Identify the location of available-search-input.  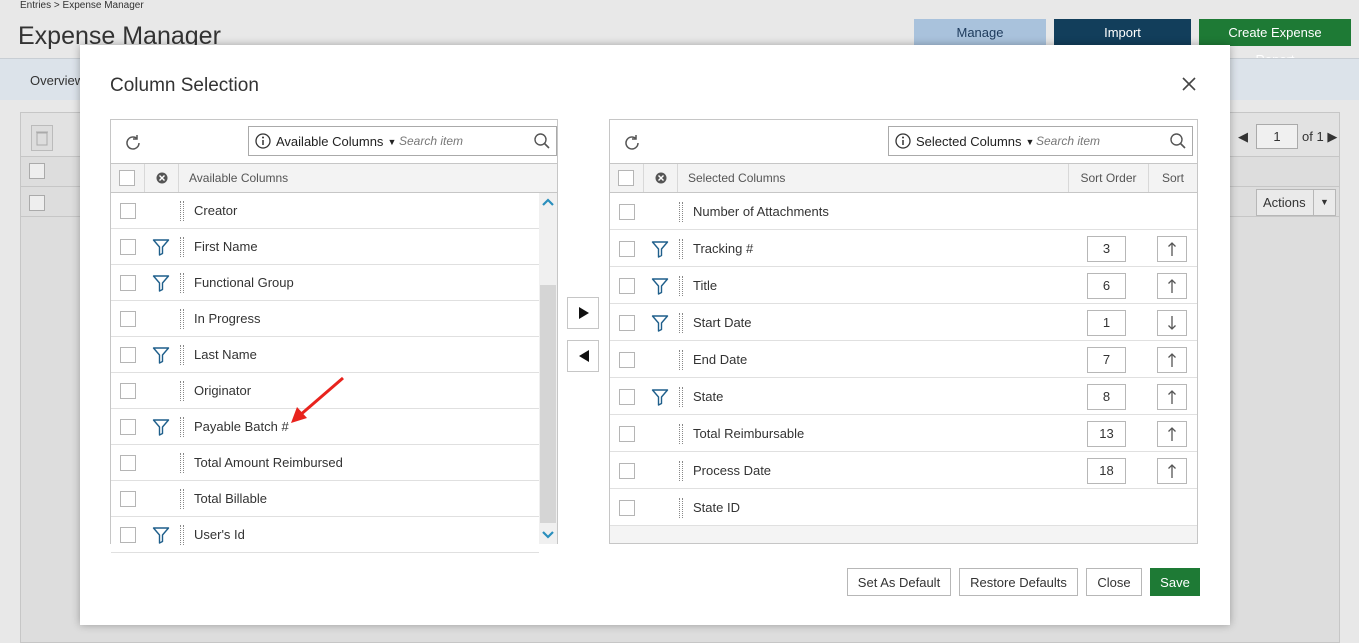
(464, 141).